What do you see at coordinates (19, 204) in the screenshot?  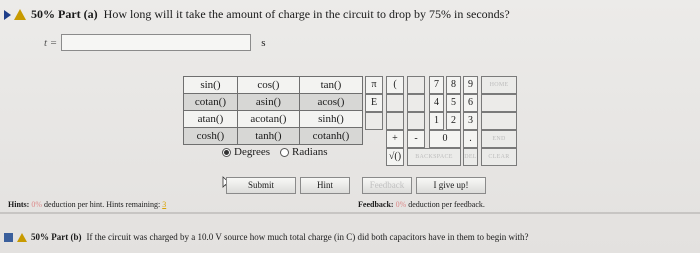 I see `hints-label: Hints:` at bounding box center [19, 204].